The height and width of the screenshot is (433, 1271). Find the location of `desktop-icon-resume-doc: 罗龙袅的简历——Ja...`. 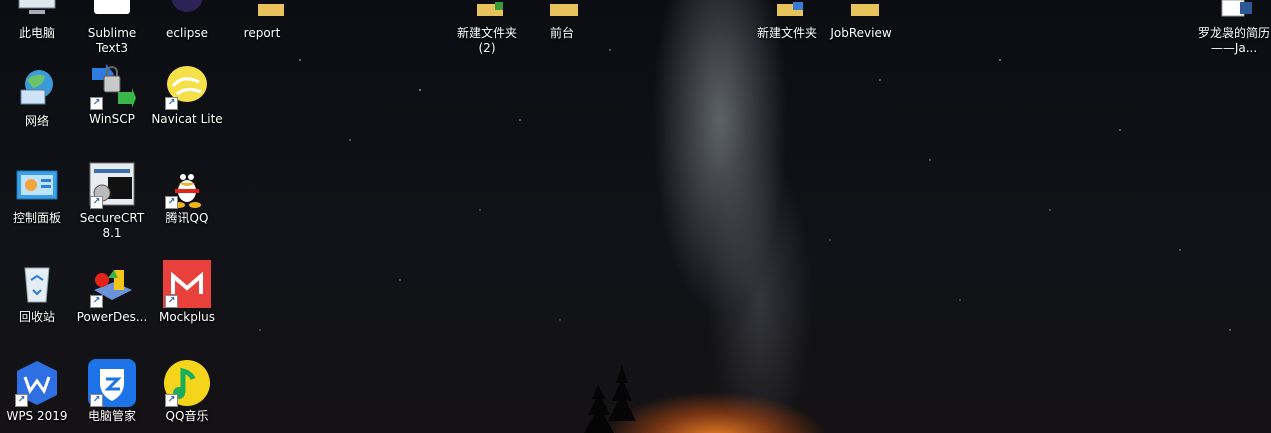

desktop-icon-resume-doc: 罗龙袅的简历——Ja... is located at coordinates (1234, 28).